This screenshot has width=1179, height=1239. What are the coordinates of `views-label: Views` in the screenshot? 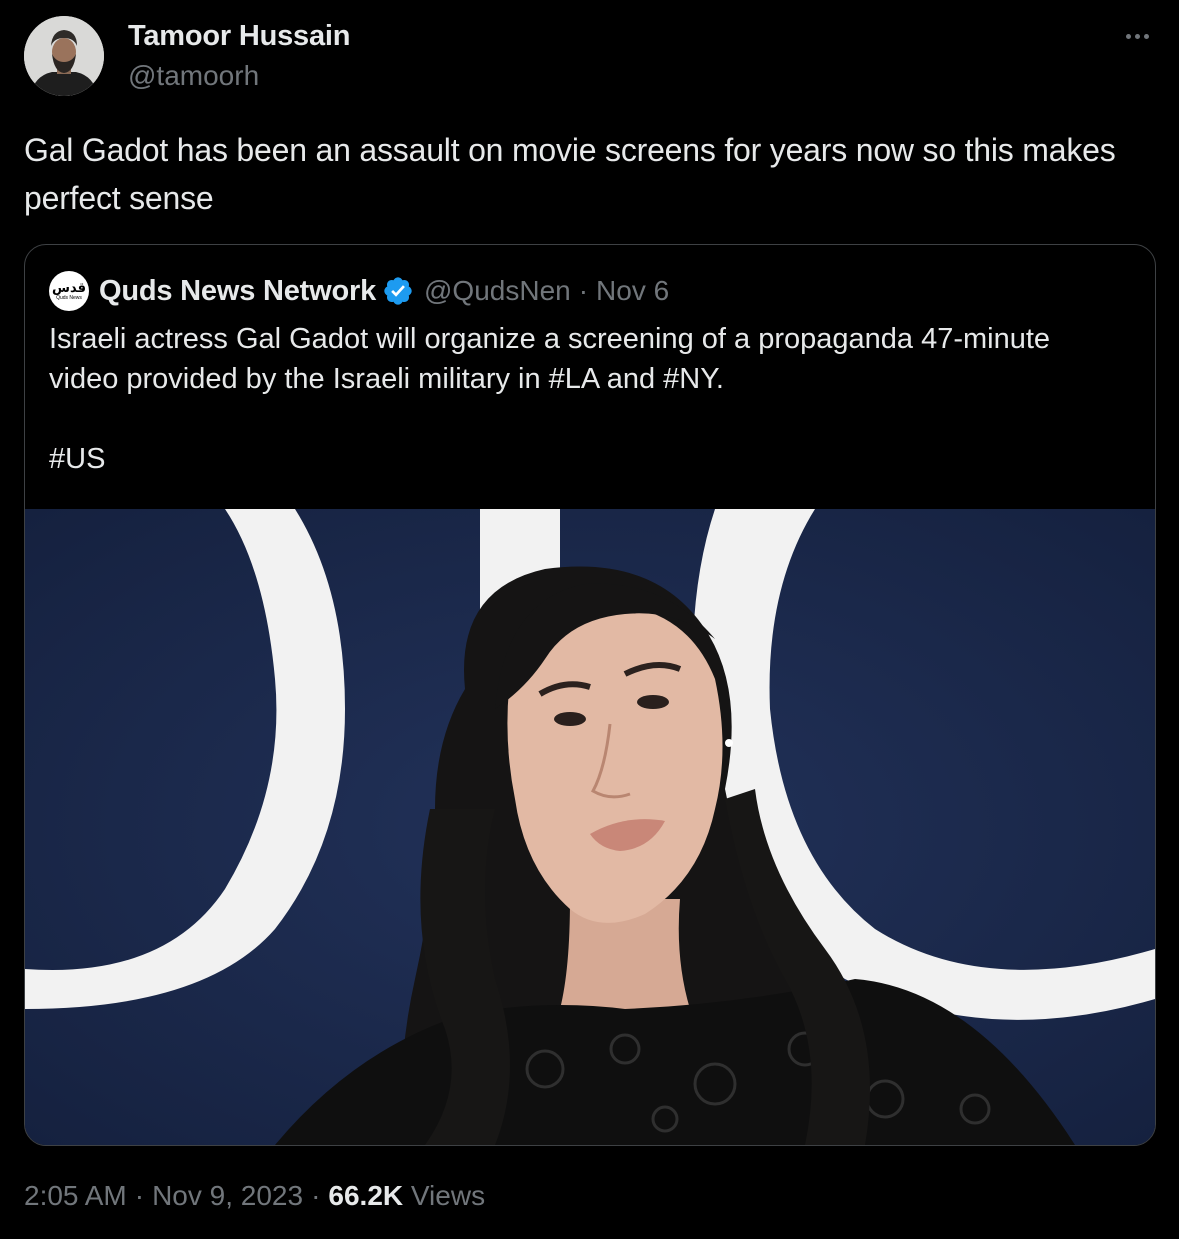 It's located at (448, 1195).